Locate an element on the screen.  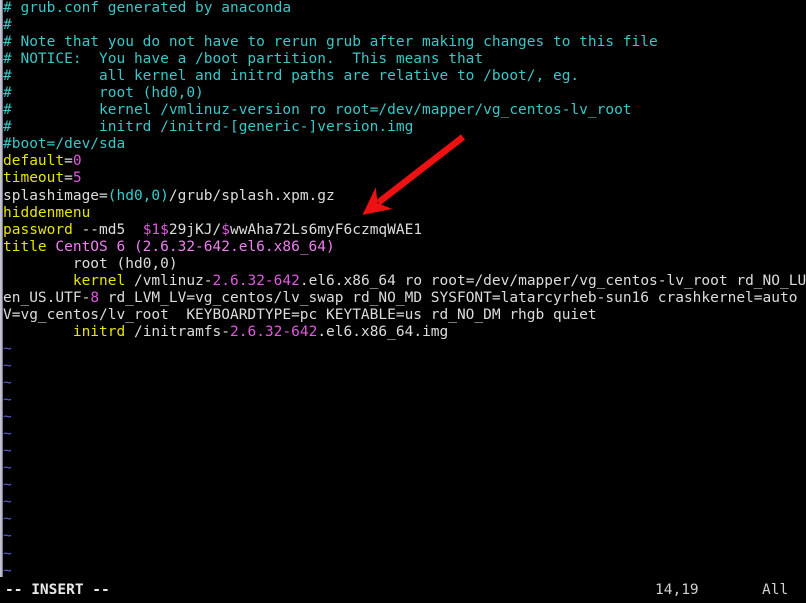
text-segment: /vmlinuz- is located at coordinates (169, 280).